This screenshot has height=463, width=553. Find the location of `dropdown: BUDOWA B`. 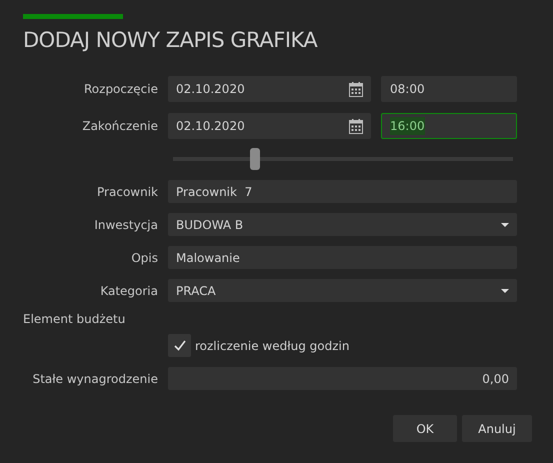

dropdown: BUDOWA B is located at coordinates (342, 224).